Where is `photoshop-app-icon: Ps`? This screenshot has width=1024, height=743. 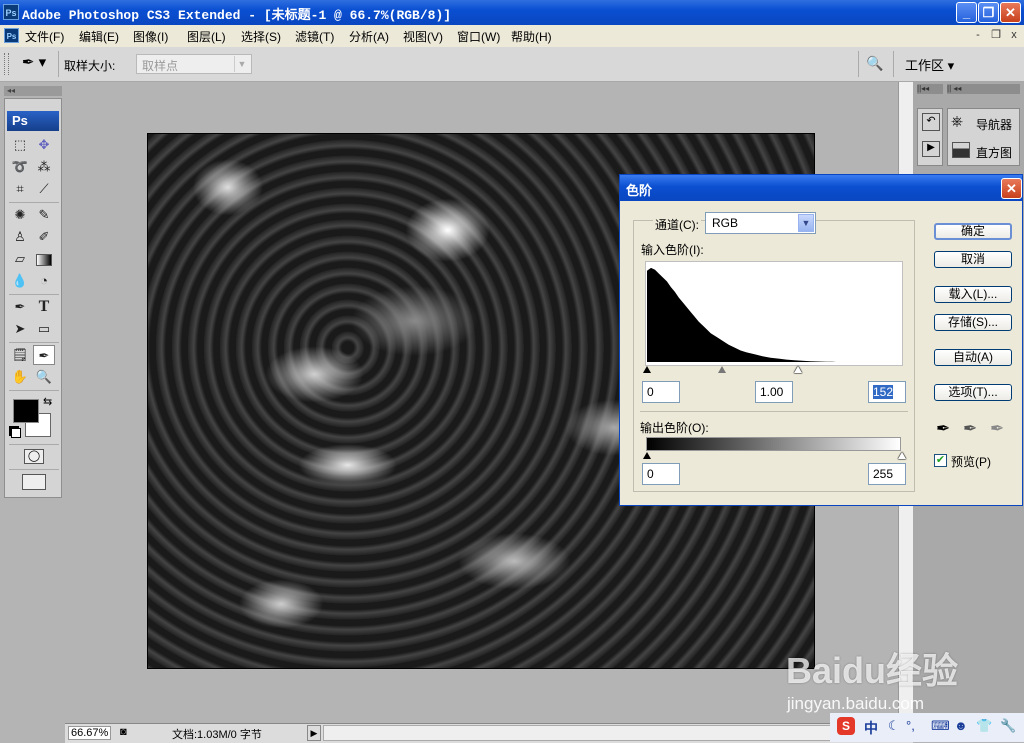 photoshop-app-icon: Ps is located at coordinates (11, 12).